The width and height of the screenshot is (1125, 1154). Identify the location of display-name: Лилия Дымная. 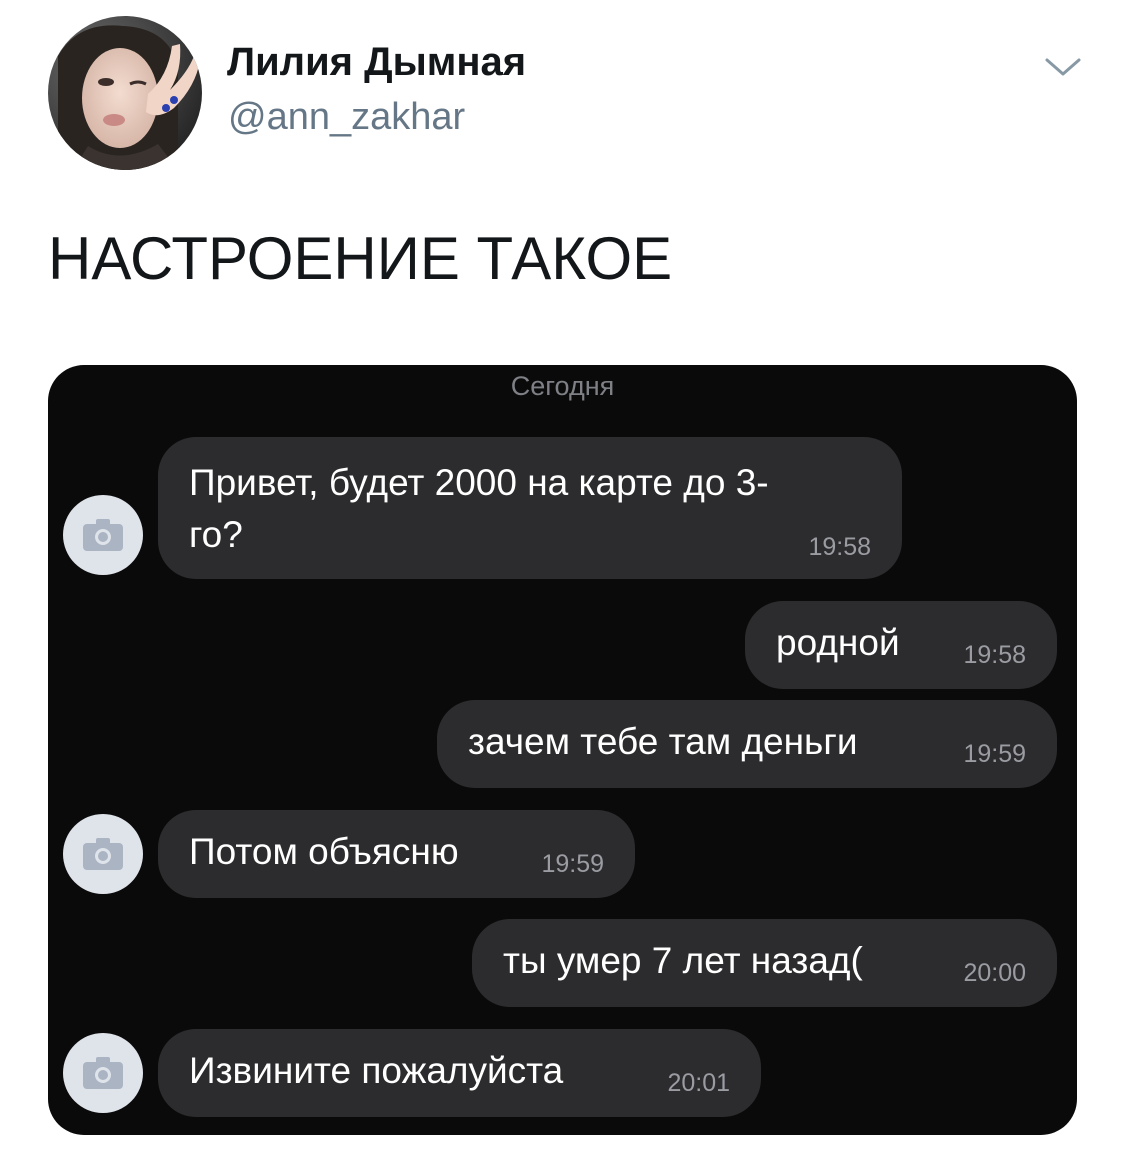
(376, 62).